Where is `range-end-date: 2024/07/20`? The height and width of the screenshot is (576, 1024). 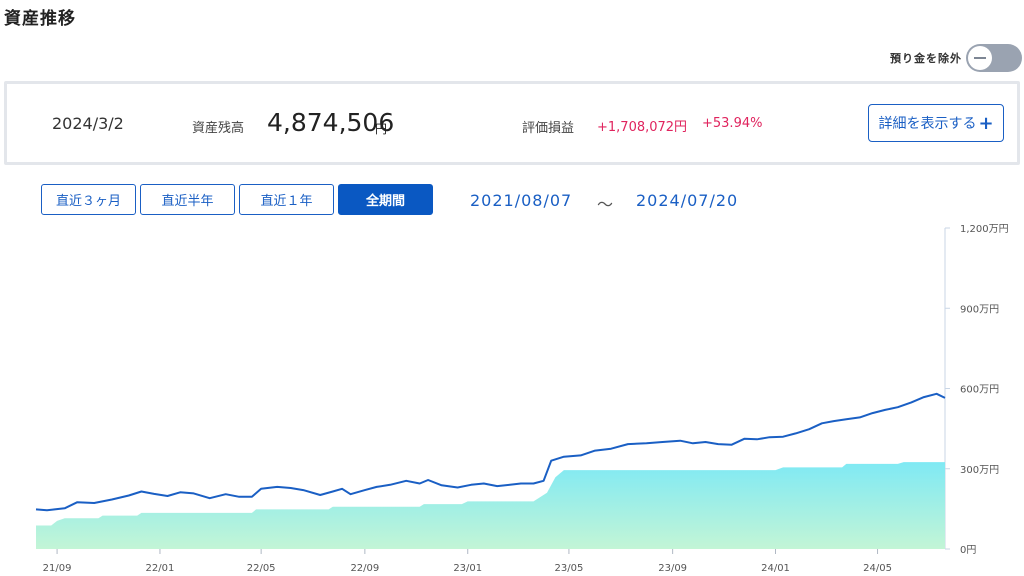 range-end-date: 2024/07/20 is located at coordinates (687, 200).